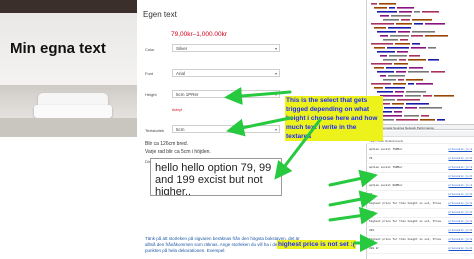  Describe the element at coordinates (298, 149) in the screenshot. I see `arrow-to-textarea` at that location.